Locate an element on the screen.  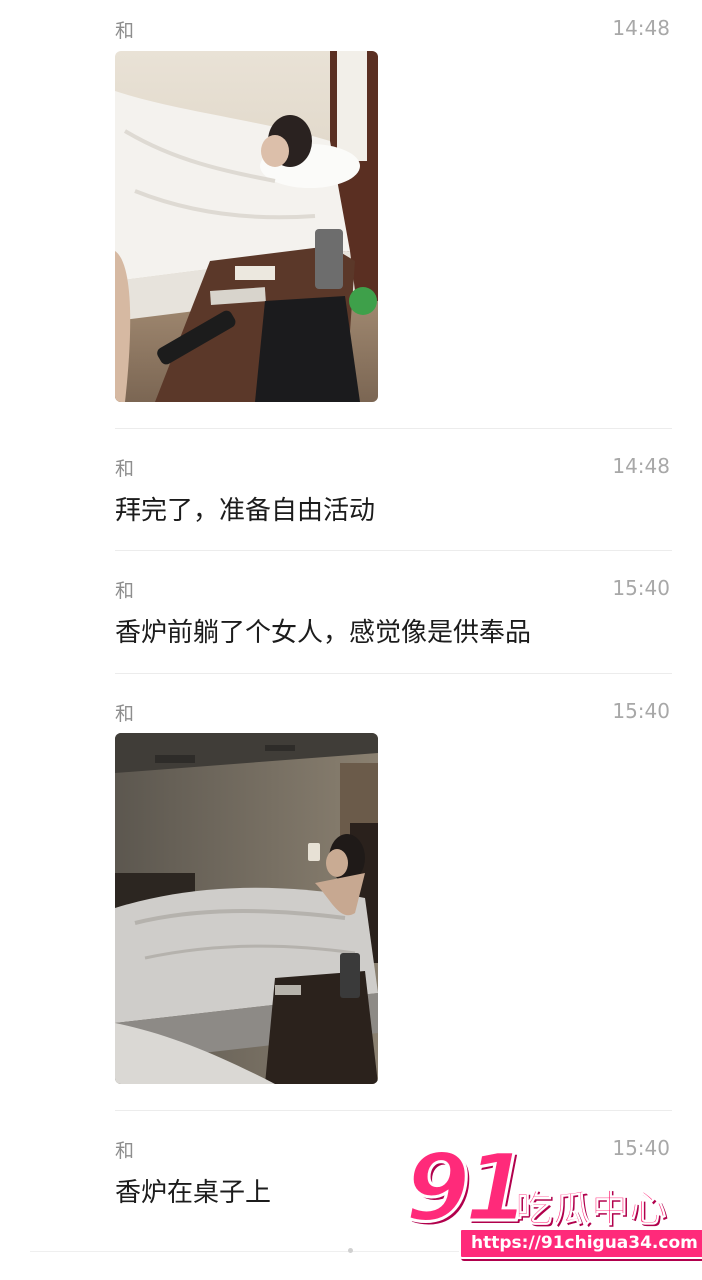
message-text: 拜完了，准备自由活动 is located at coordinates (245, 511).